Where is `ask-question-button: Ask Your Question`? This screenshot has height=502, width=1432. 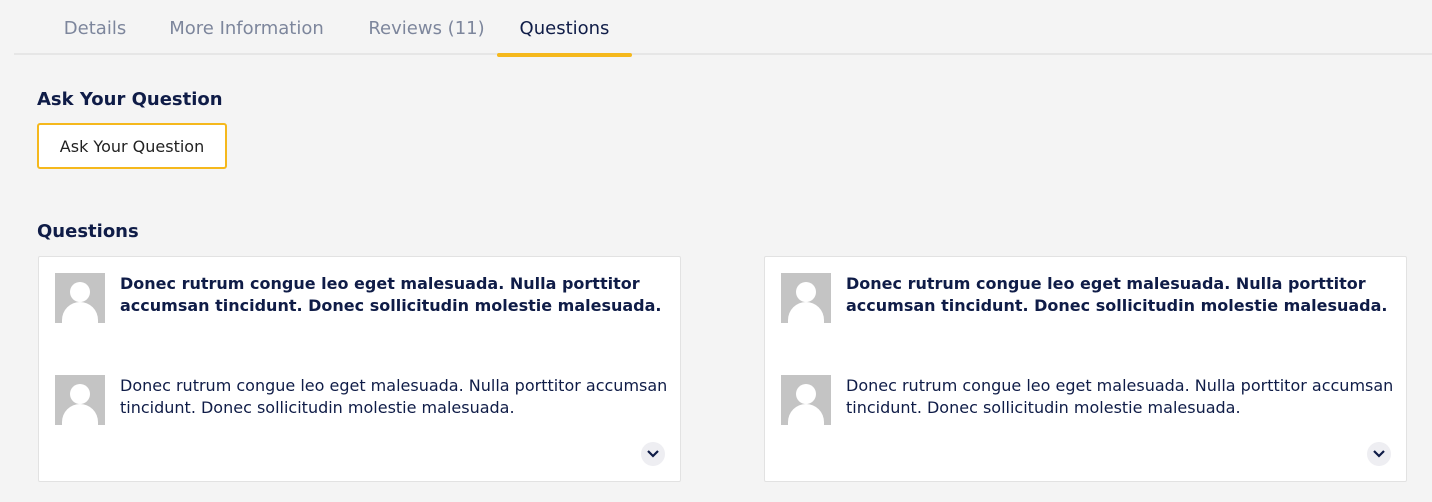
ask-question-button: Ask Your Question is located at coordinates (132, 146).